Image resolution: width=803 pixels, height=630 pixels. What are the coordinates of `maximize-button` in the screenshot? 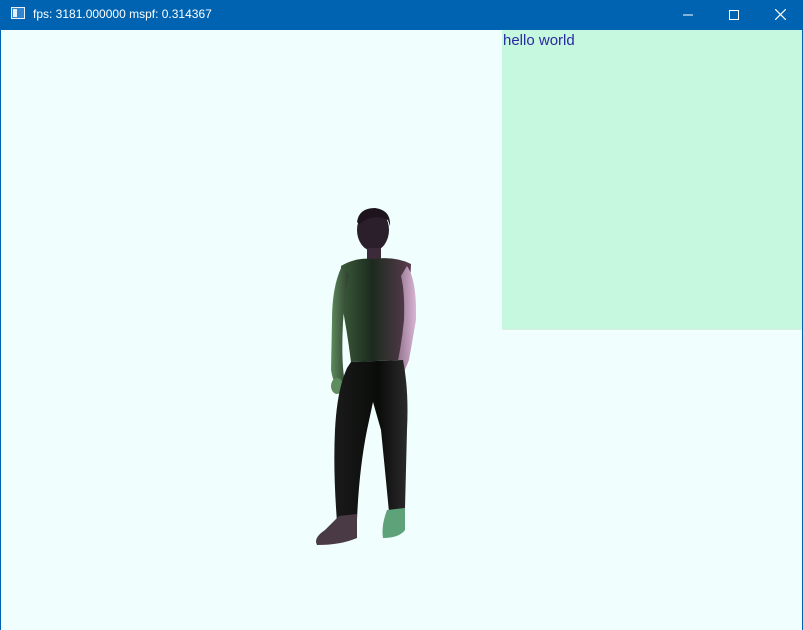 It's located at (734, 14).